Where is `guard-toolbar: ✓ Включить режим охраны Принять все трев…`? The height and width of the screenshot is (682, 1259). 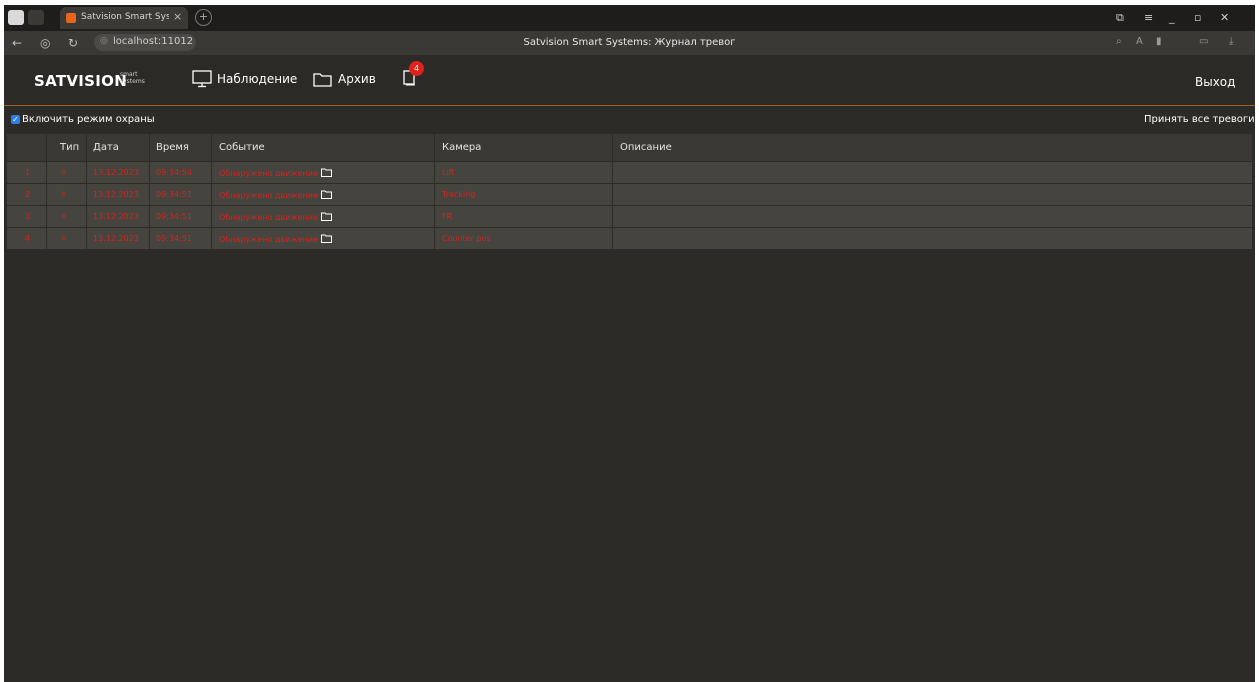
guard-toolbar: ✓ Включить режим охраны Принять все трев… is located at coordinates (629, 121).